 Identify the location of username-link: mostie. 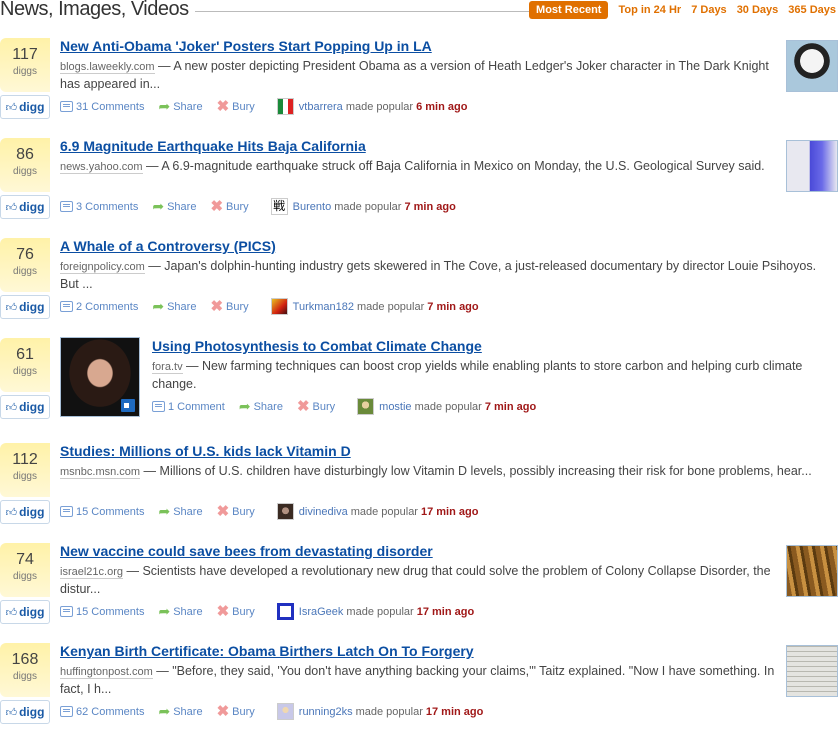
(395, 407).